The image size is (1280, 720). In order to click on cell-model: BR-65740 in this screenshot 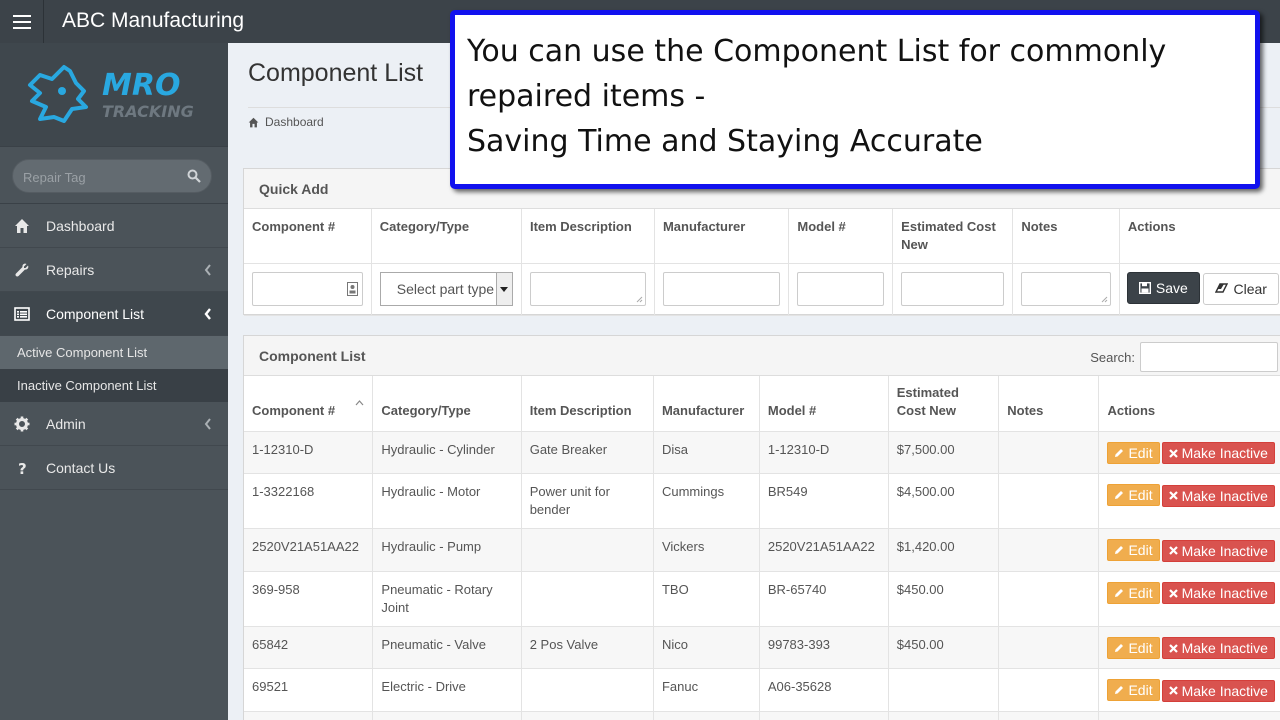, I will do `click(824, 599)`.